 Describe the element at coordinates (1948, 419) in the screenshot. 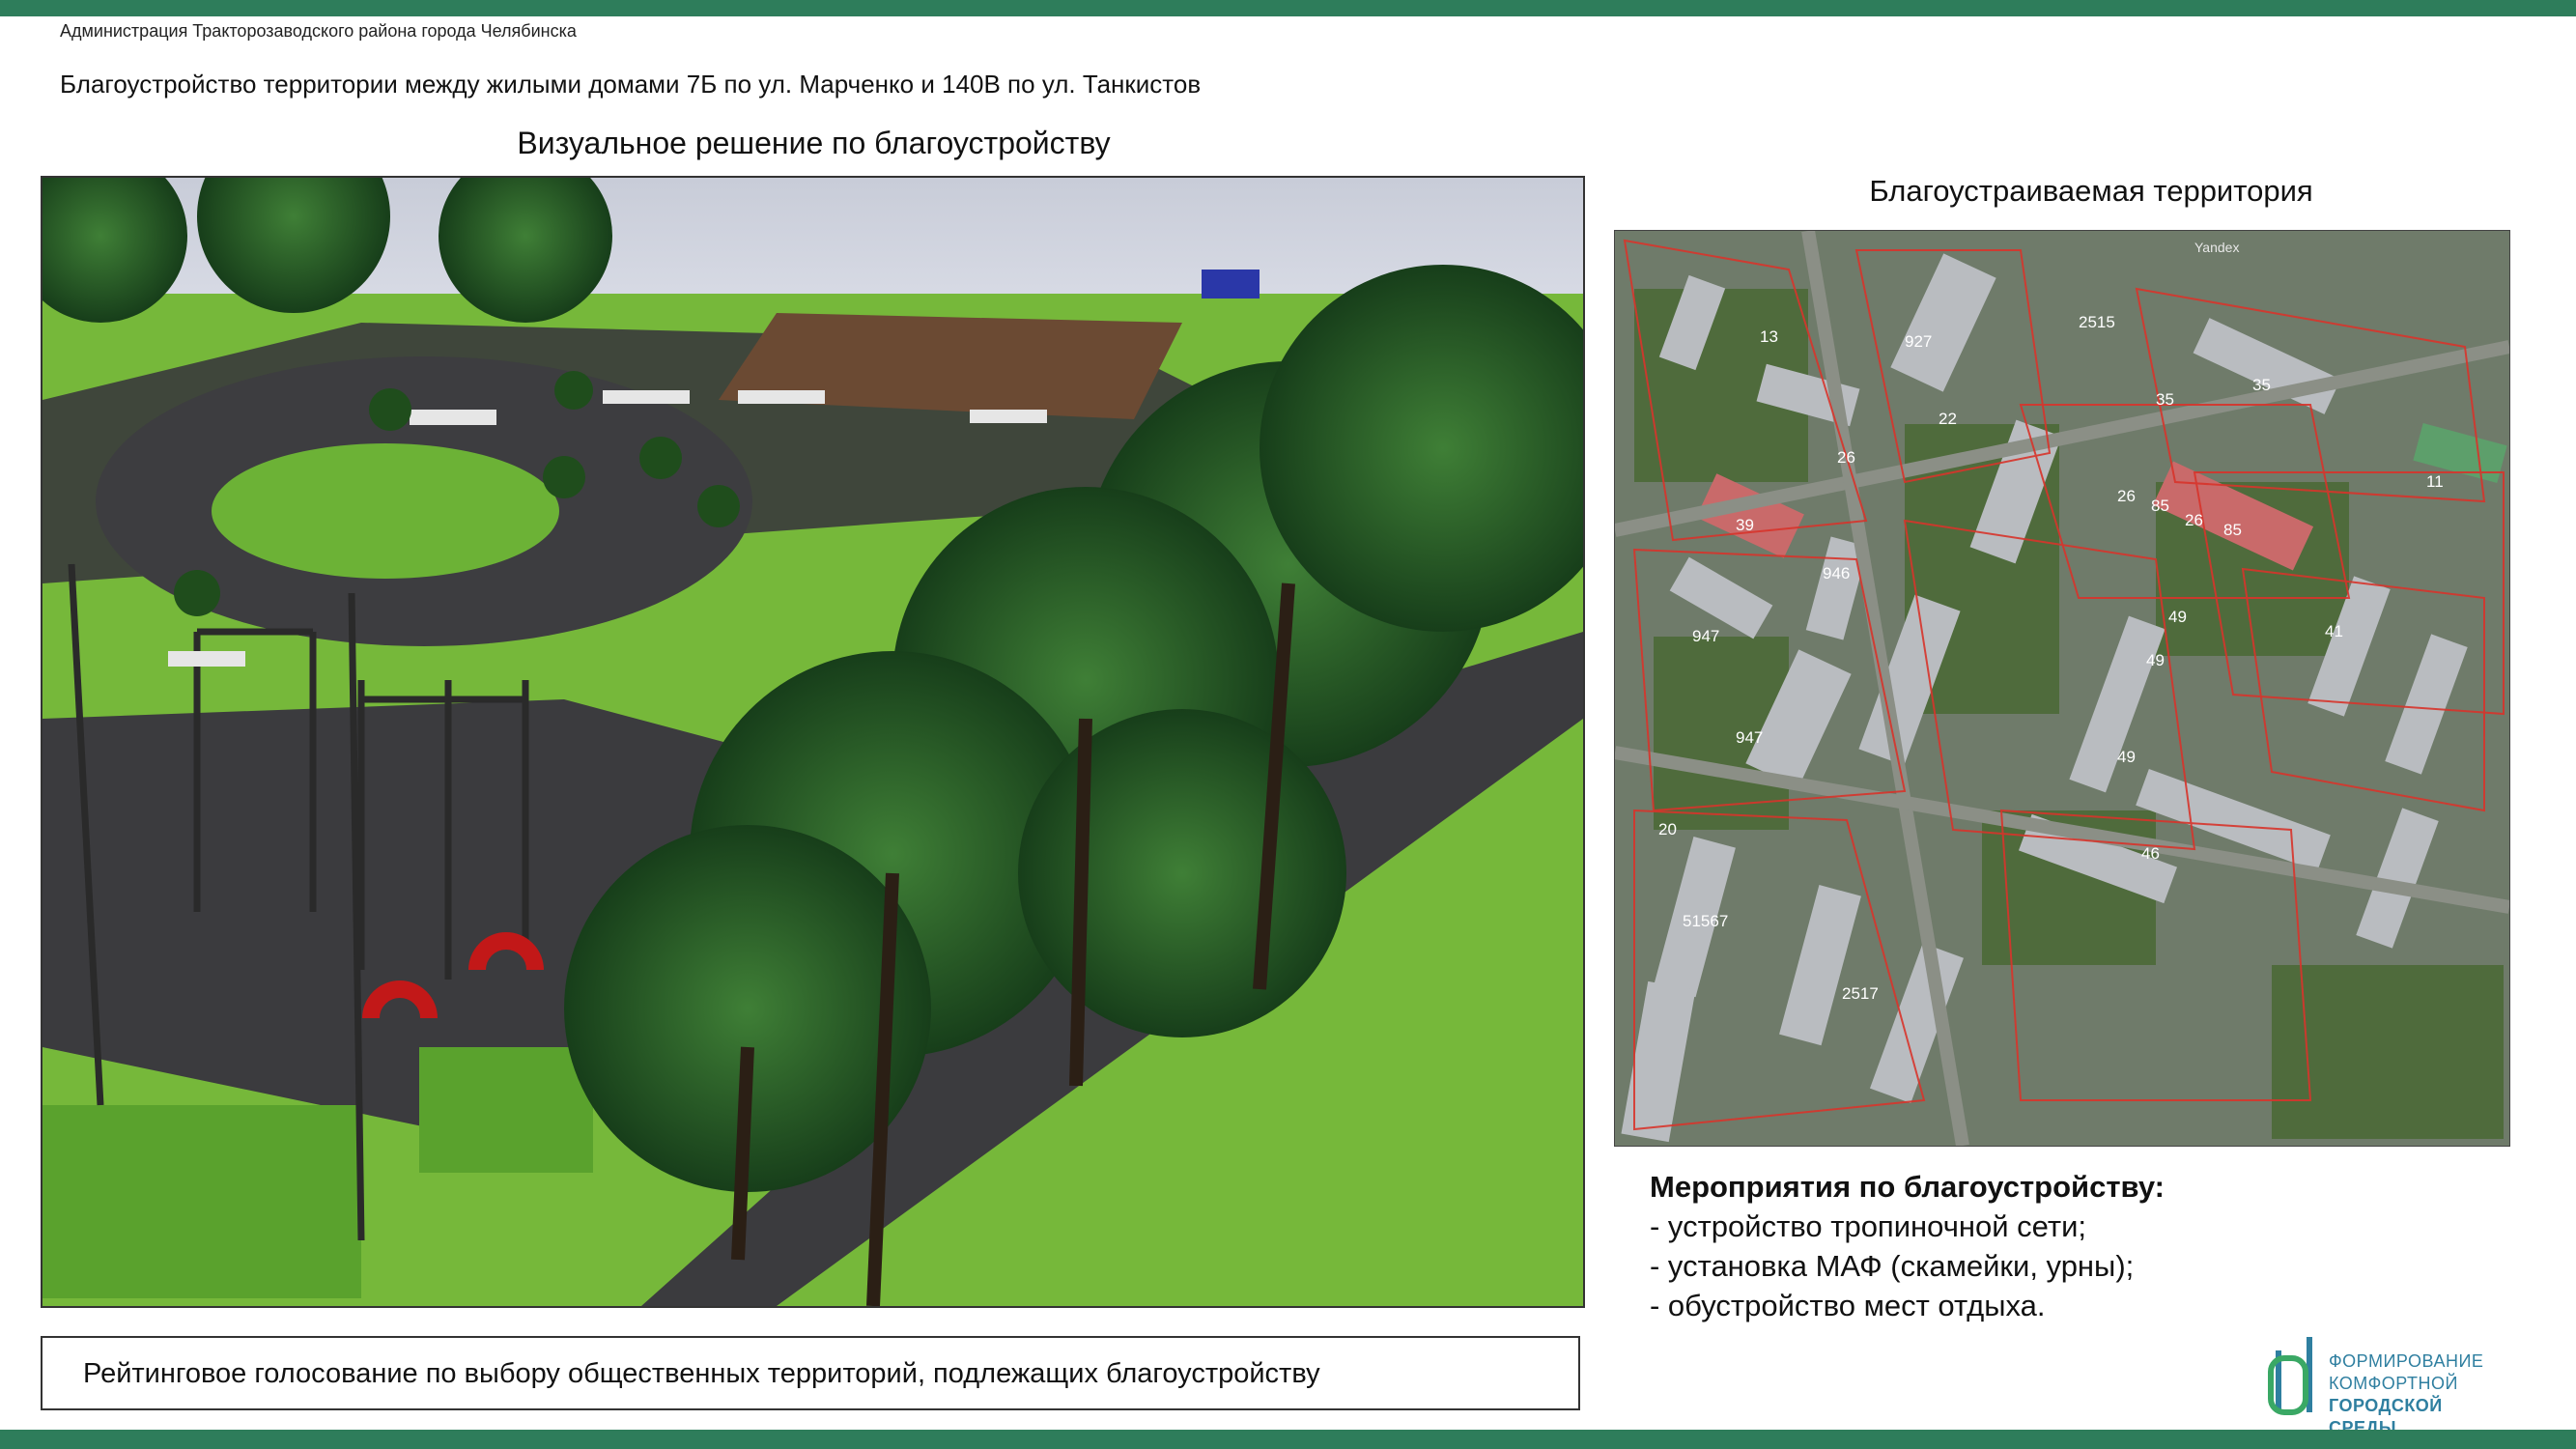

I see `map-label: 22` at that location.